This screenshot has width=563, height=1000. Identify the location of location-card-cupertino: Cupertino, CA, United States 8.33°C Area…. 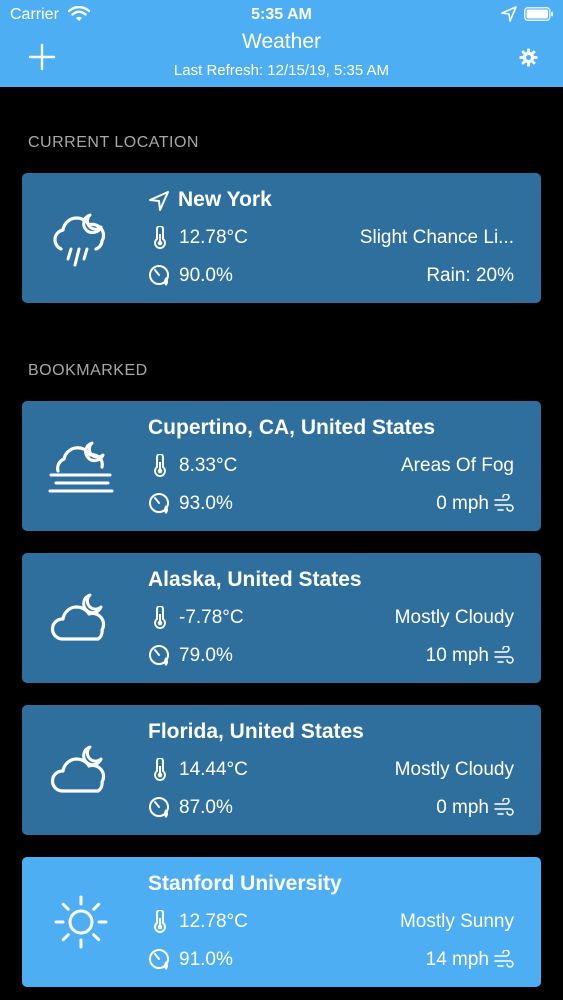
(281, 466).